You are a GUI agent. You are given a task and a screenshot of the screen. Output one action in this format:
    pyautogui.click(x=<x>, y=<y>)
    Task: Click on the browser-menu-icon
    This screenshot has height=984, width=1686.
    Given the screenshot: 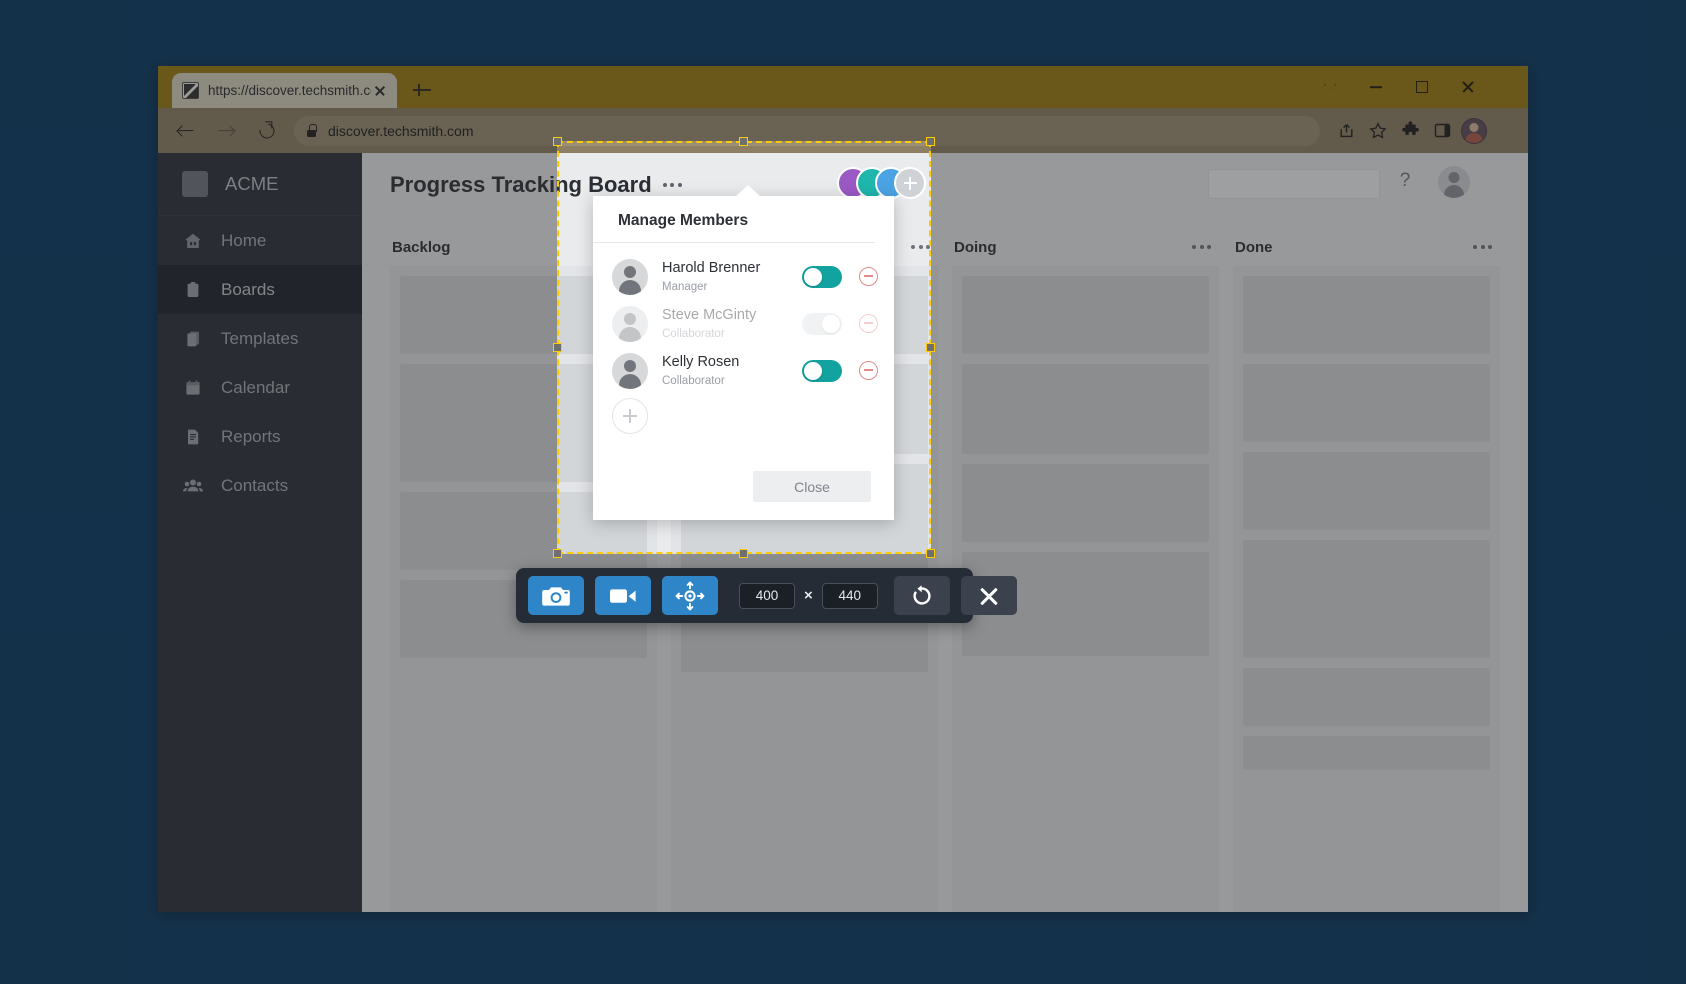 What is the action you would take?
    pyautogui.click(x=1506, y=131)
    